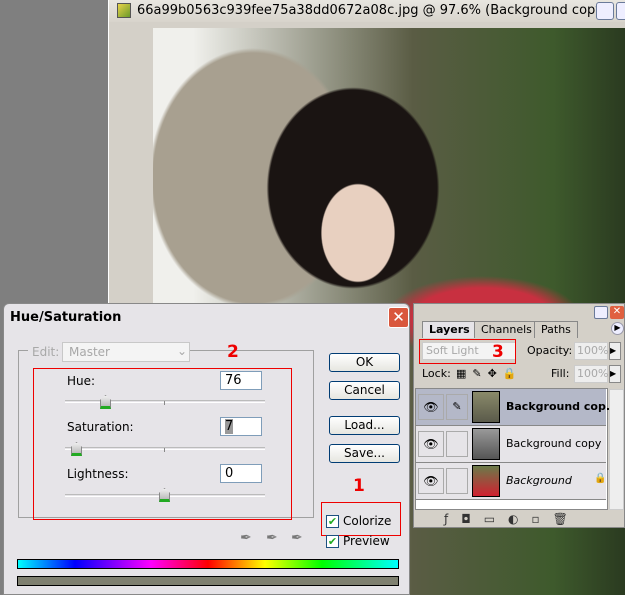  Describe the element at coordinates (615, 374) in the screenshot. I see `fill-arrow-button: ▶` at that location.